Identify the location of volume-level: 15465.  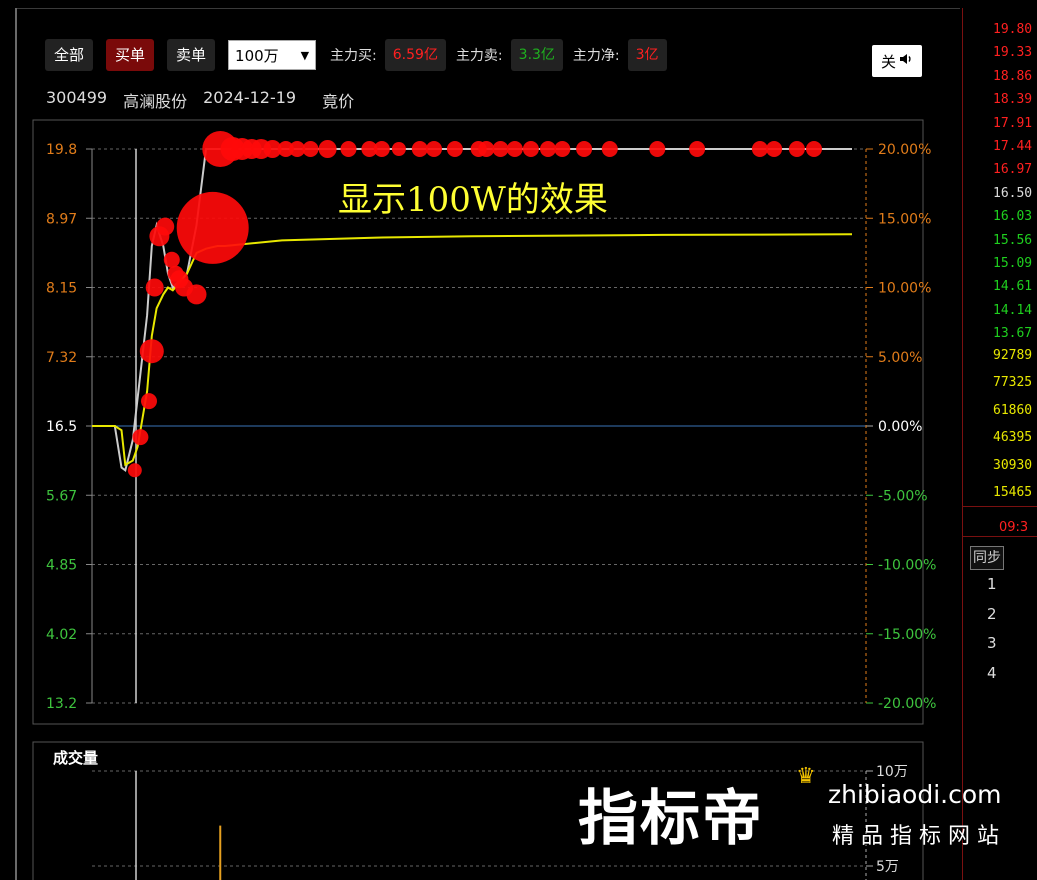
(1013, 492).